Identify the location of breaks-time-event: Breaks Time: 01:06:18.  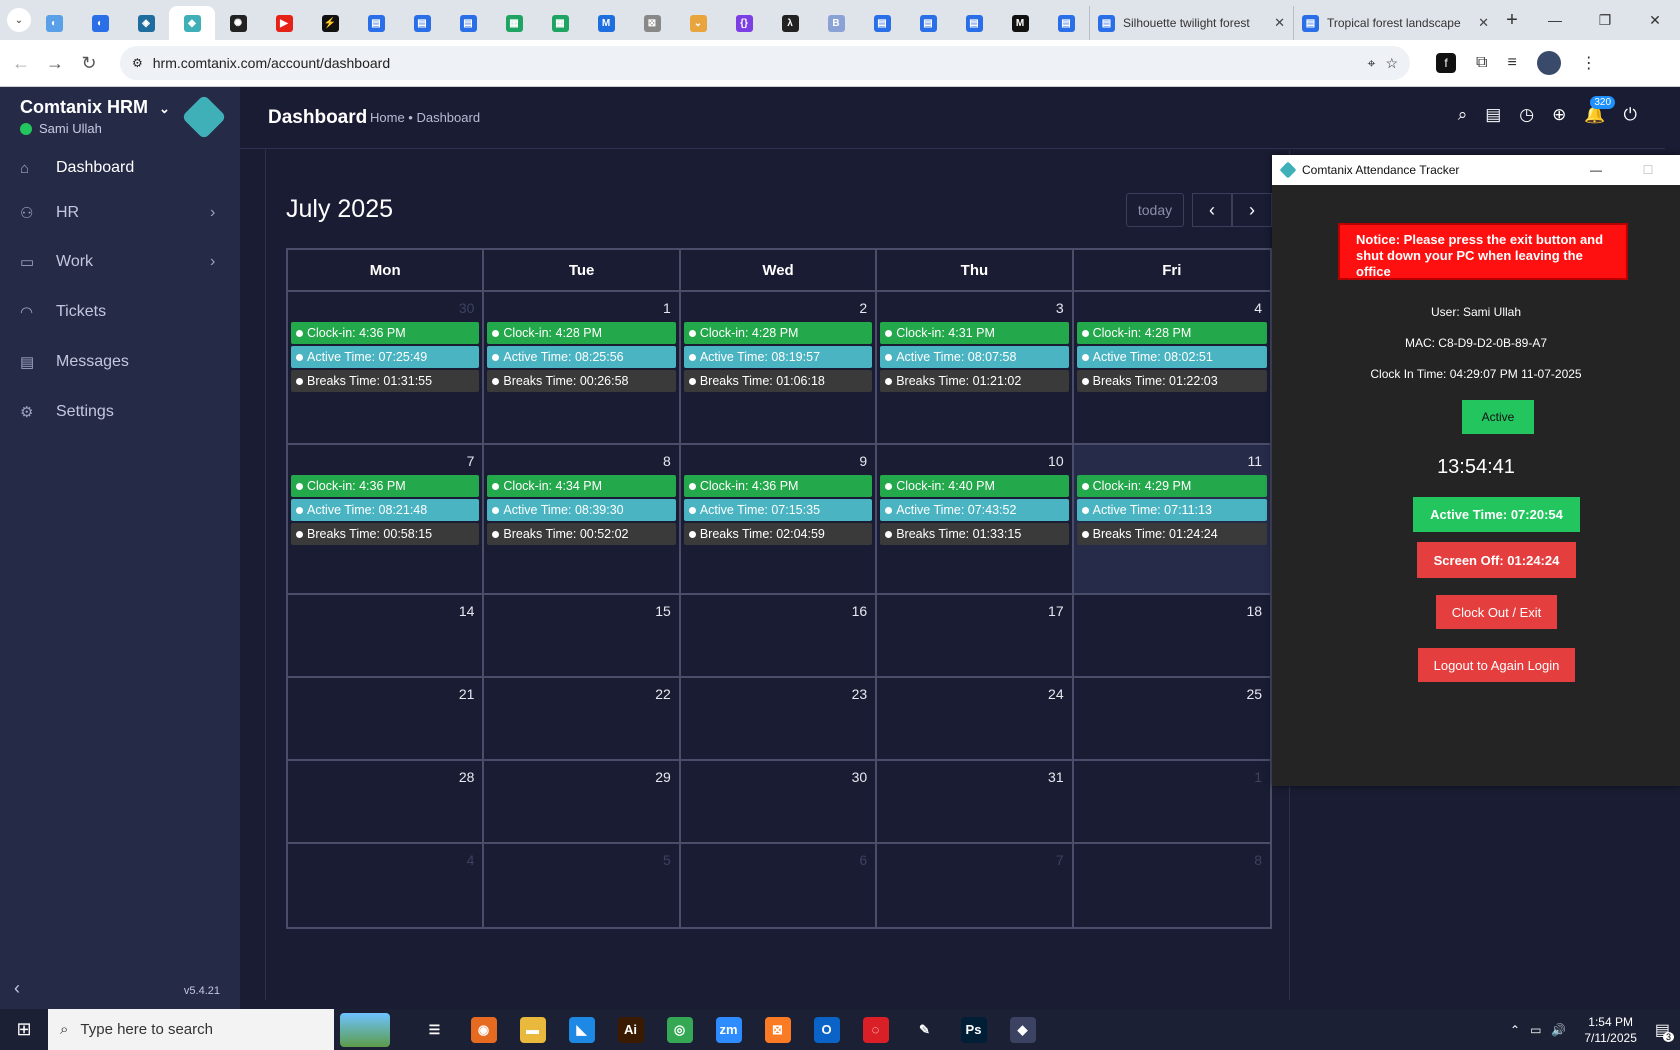
(778, 381).